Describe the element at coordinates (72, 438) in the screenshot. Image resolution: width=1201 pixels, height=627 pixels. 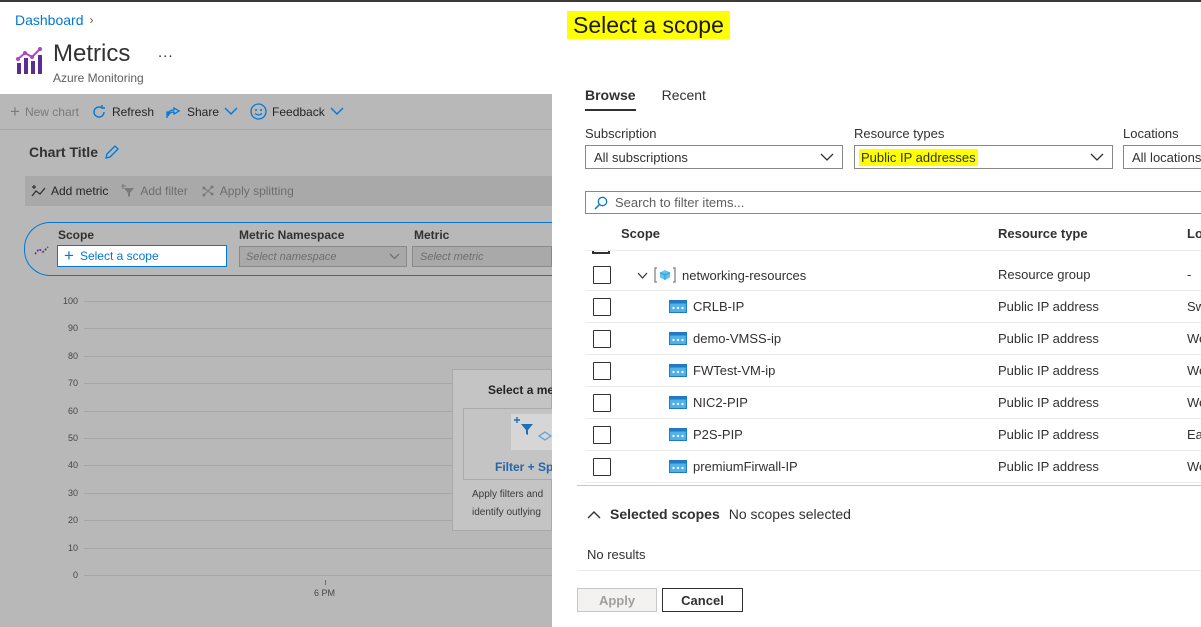
I see `y-tick-label: 50` at that location.